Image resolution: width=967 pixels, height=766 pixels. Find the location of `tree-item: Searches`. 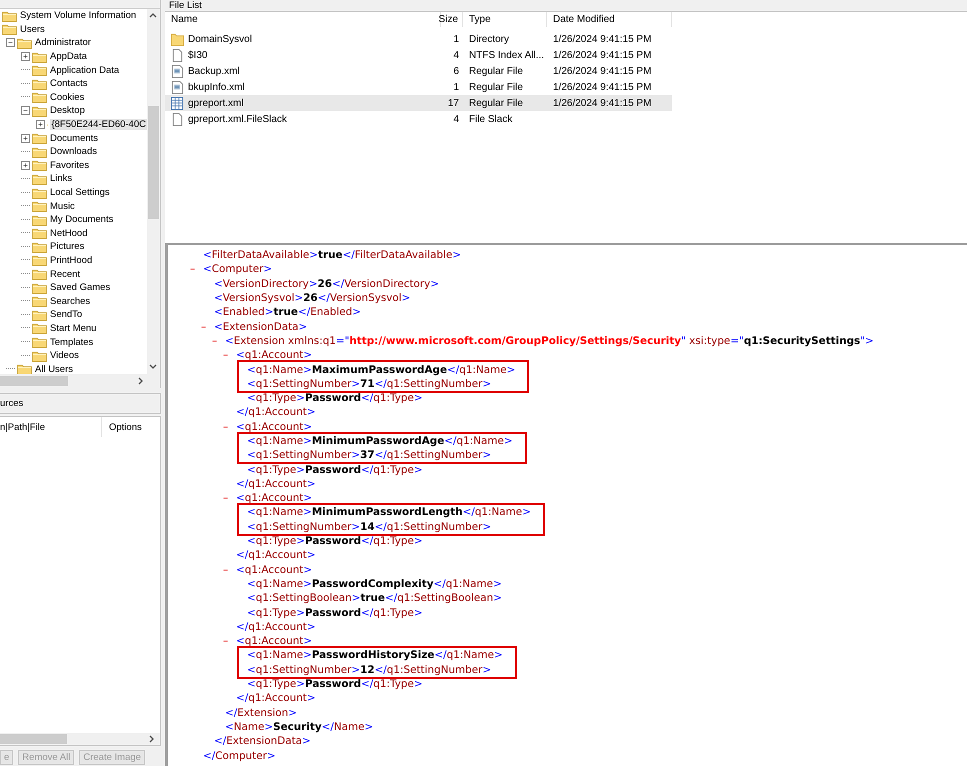

tree-item: Searches is located at coordinates (70, 301).